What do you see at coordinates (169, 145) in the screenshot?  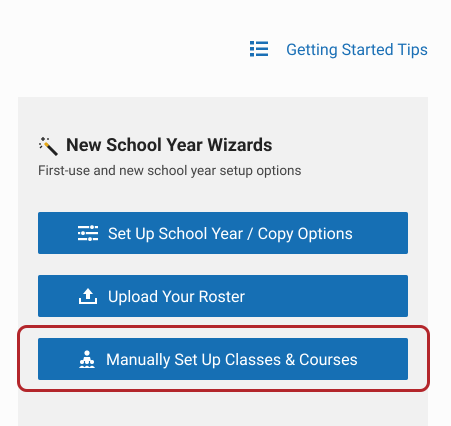 I see `panel-title: New School Year Wizards` at bounding box center [169, 145].